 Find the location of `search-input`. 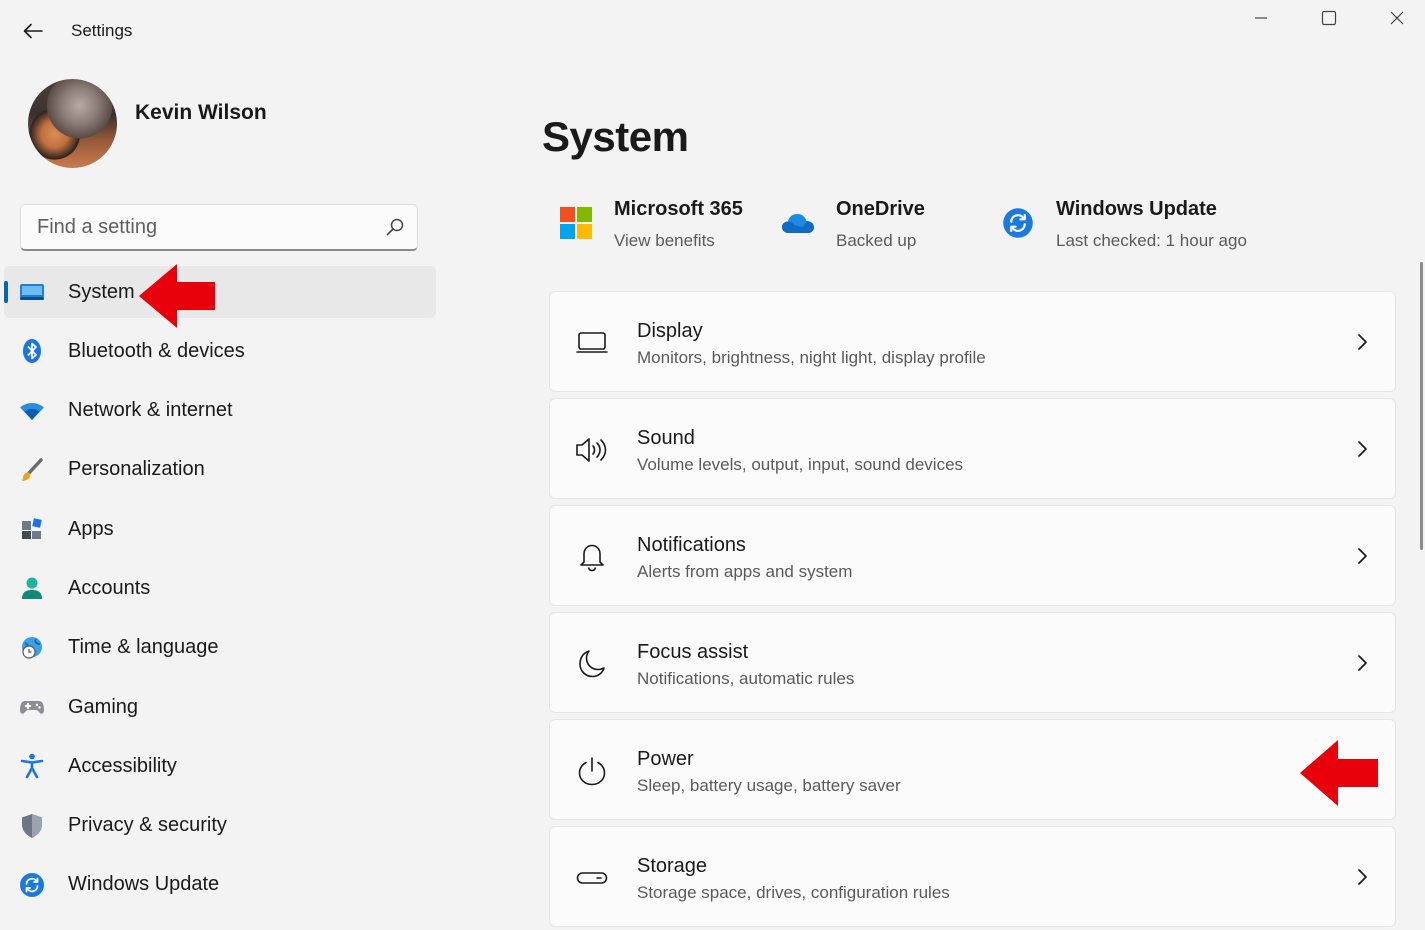

search-input is located at coordinates (219, 227).